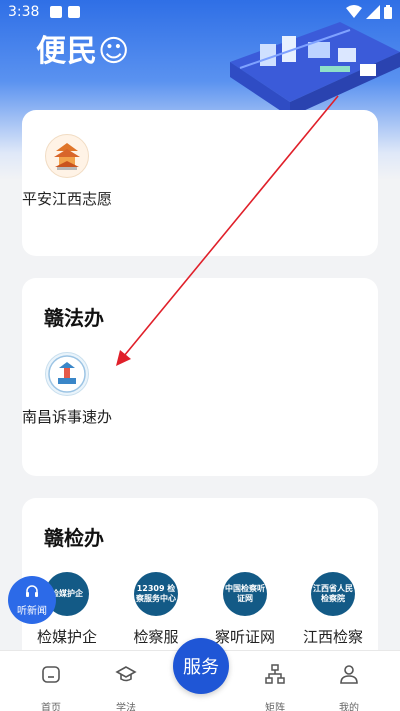 The height and width of the screenshot is (711, 400). What do you see at coordinates (245, 594) in the screenshot?
I see `hearing-network-icon: 中国检察听证网` at bounding box center [245, 594].